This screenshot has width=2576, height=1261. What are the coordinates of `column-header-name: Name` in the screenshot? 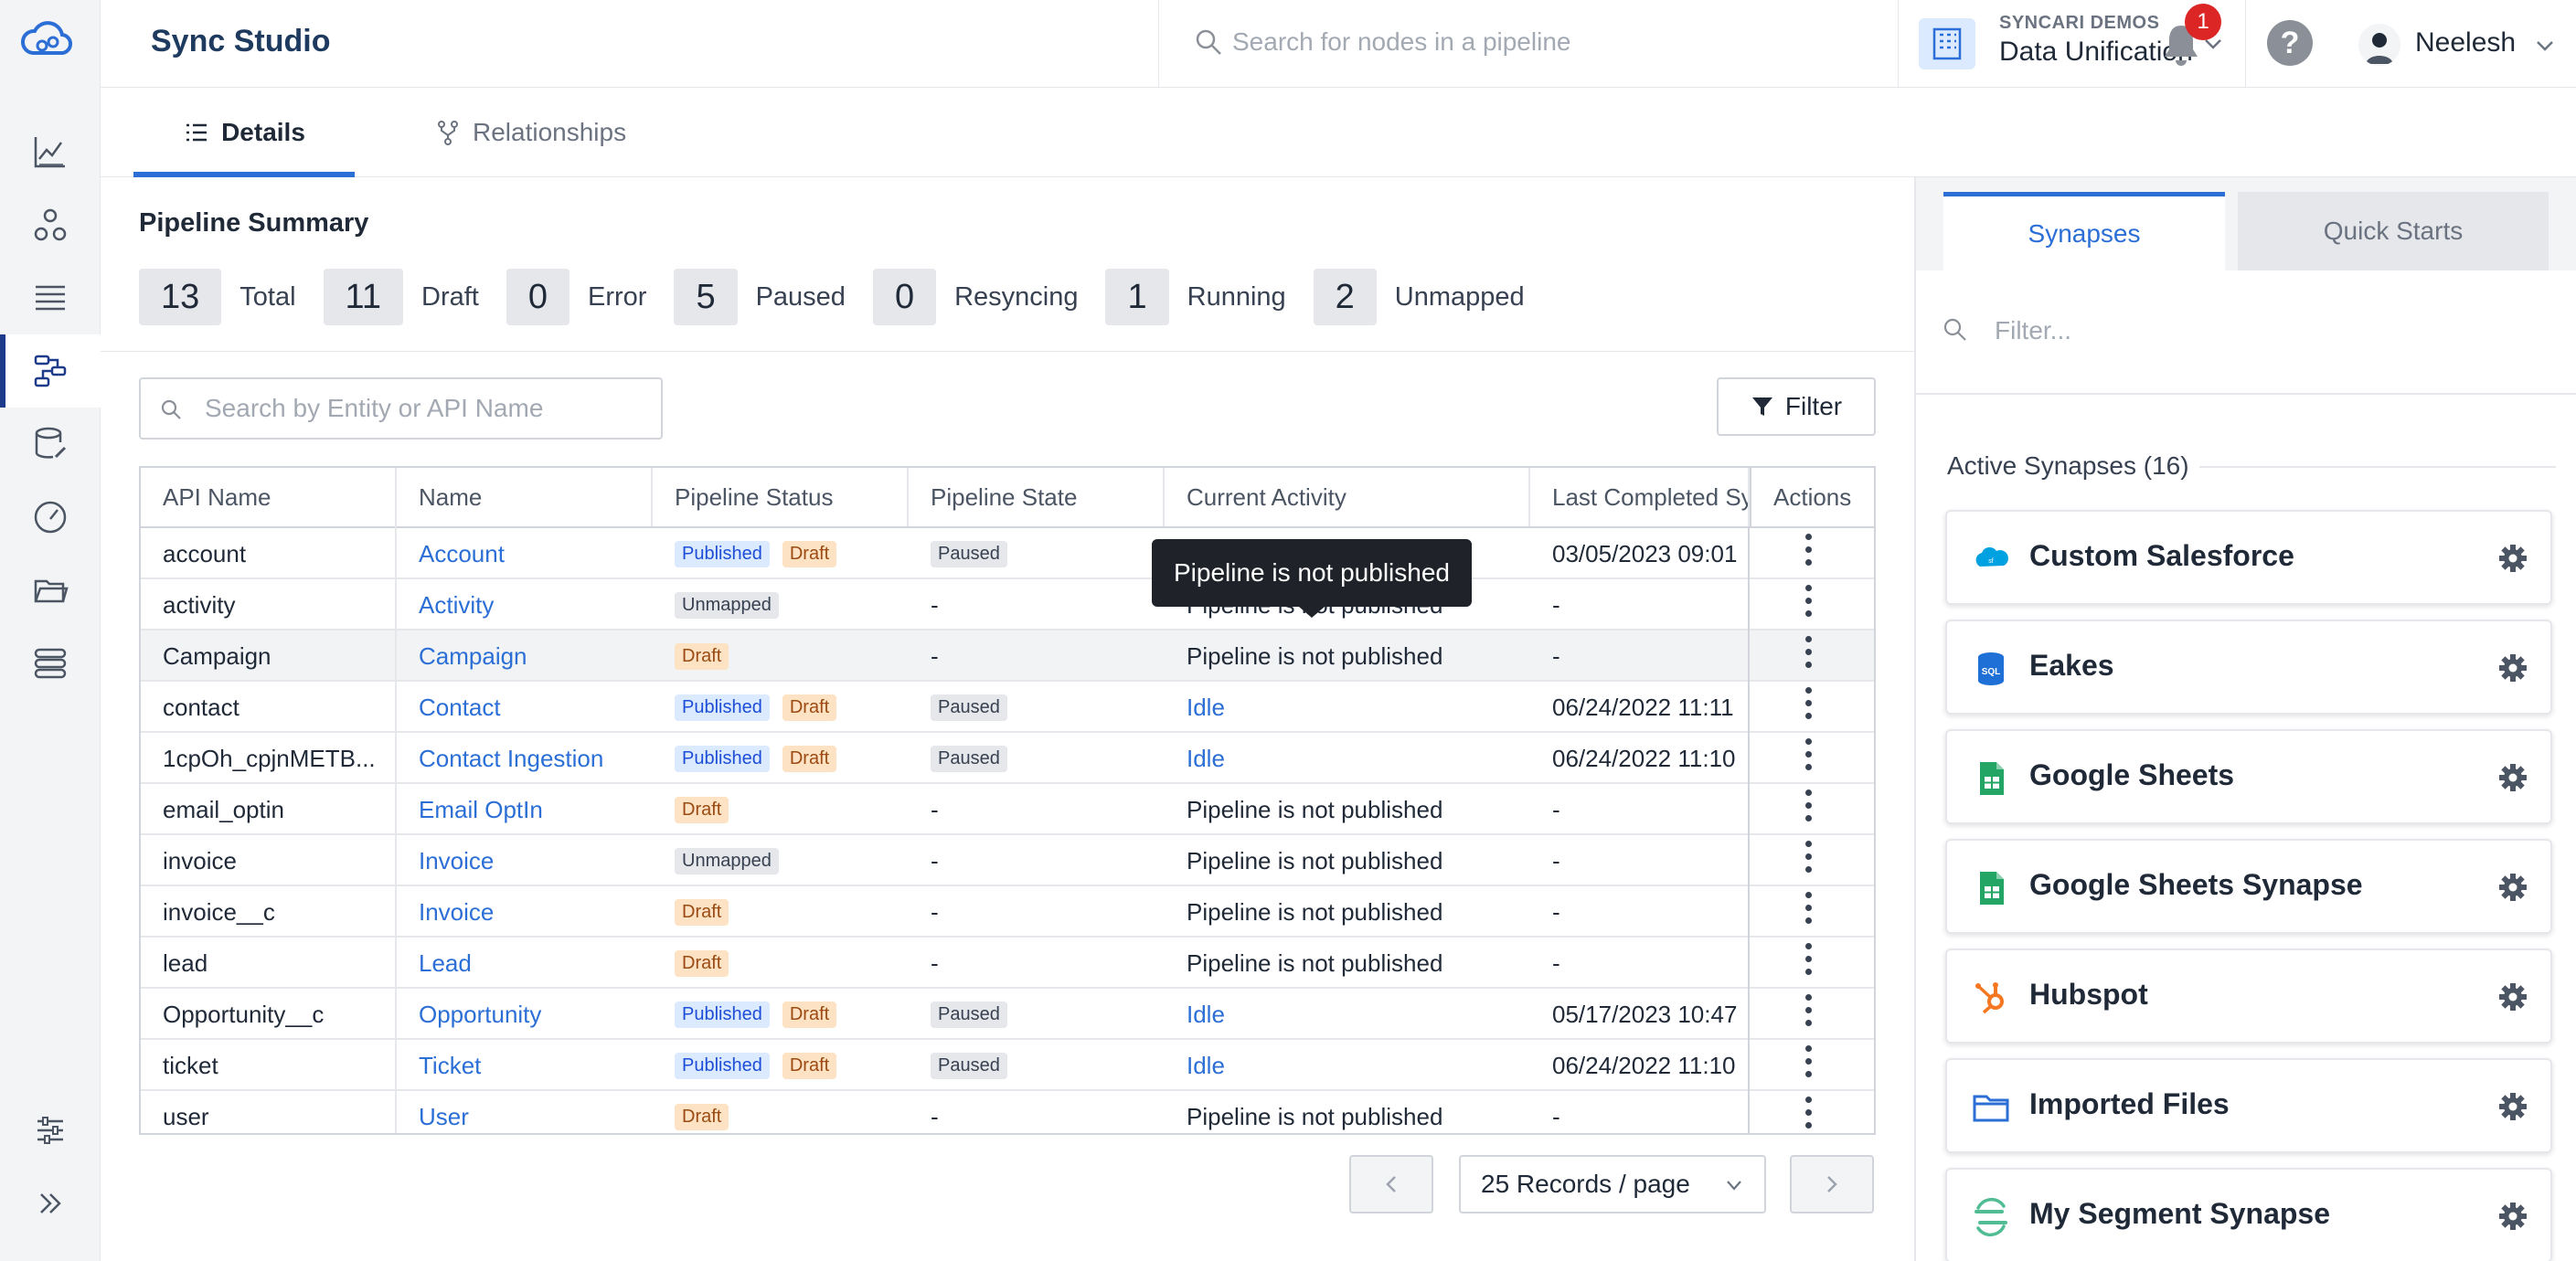 It's located at (525, 497).